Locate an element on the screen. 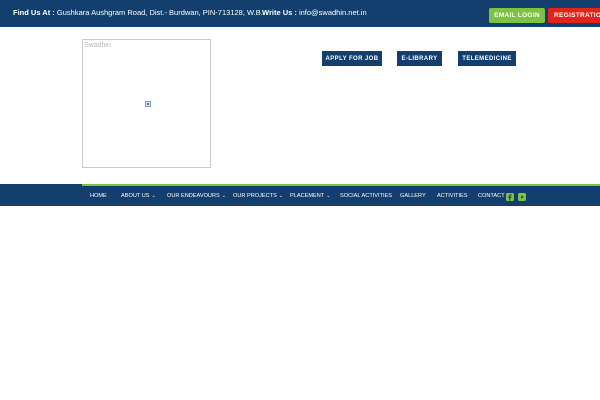  registration-button: REGISTRATION is located at coordinates (574, 15).